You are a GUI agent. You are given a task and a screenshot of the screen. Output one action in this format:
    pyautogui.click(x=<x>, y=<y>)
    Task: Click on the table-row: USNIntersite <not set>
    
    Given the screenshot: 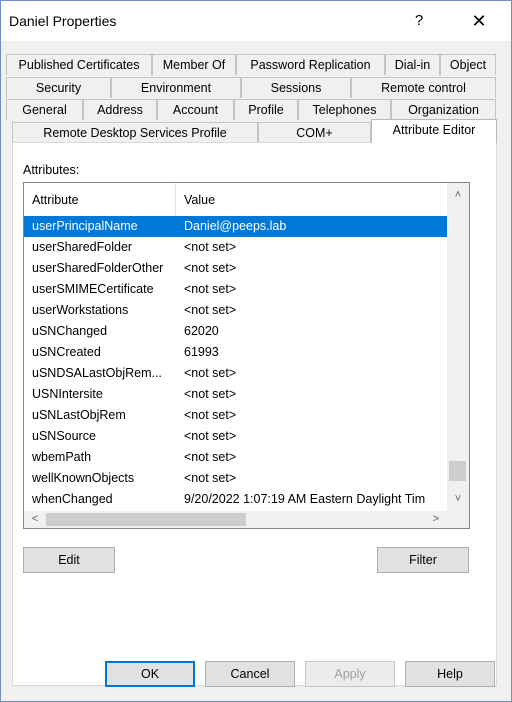 What is the action you would take?
    pyautogui.click(x=235, y=394)
    